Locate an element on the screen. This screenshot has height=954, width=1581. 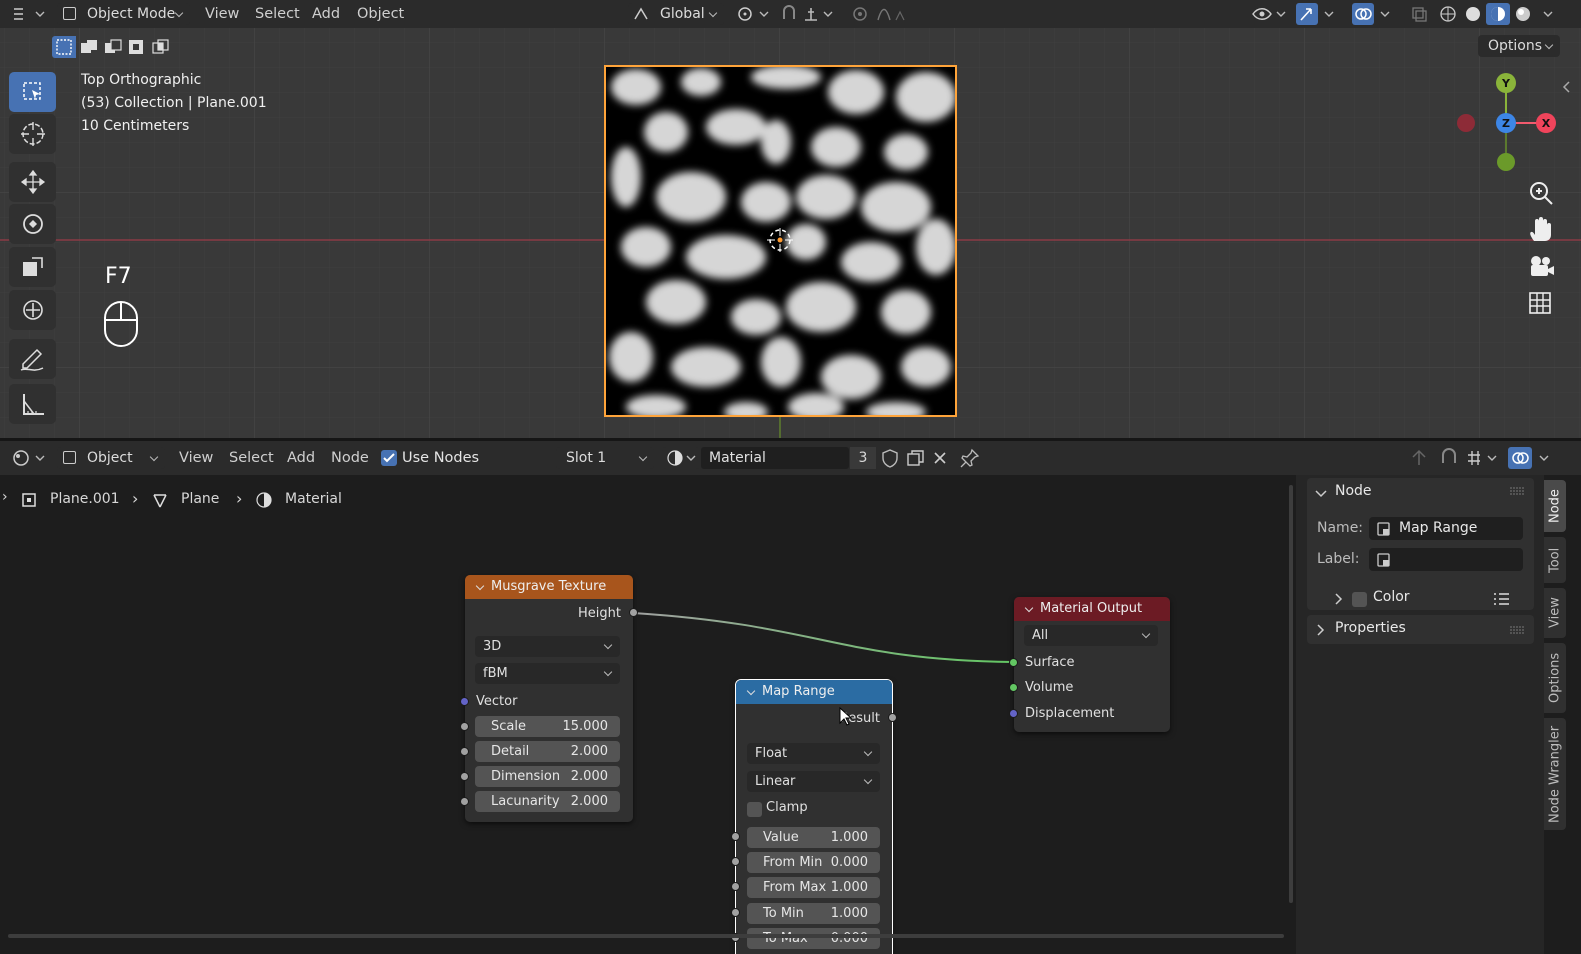
tool-annotate is located at coordinates (32, 359).